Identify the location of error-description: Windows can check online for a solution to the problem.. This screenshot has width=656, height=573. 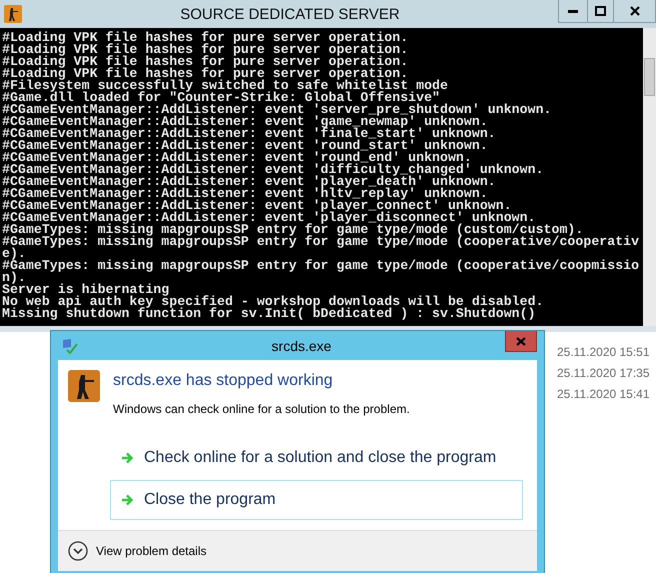
(261, 409).